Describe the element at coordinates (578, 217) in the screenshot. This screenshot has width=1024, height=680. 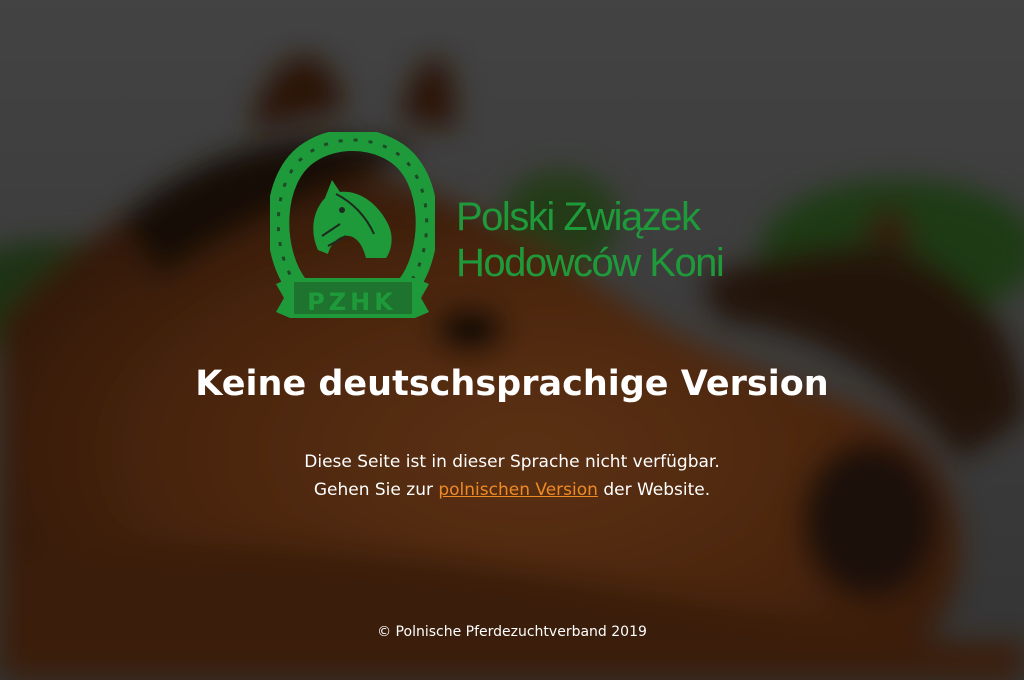
I see `logo-org-name-line1: Polski Związek` at that location.